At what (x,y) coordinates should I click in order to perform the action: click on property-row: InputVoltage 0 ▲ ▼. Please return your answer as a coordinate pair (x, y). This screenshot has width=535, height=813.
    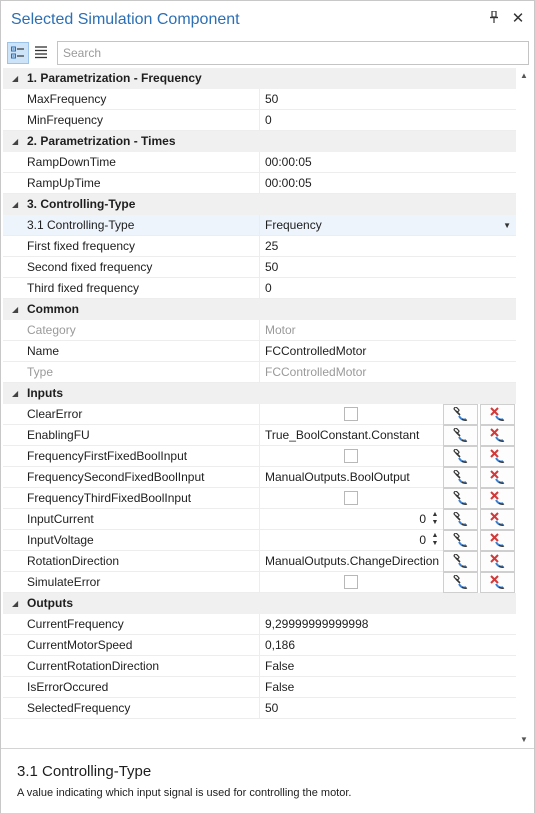
    Looking at the image, I should click on (259, 540).